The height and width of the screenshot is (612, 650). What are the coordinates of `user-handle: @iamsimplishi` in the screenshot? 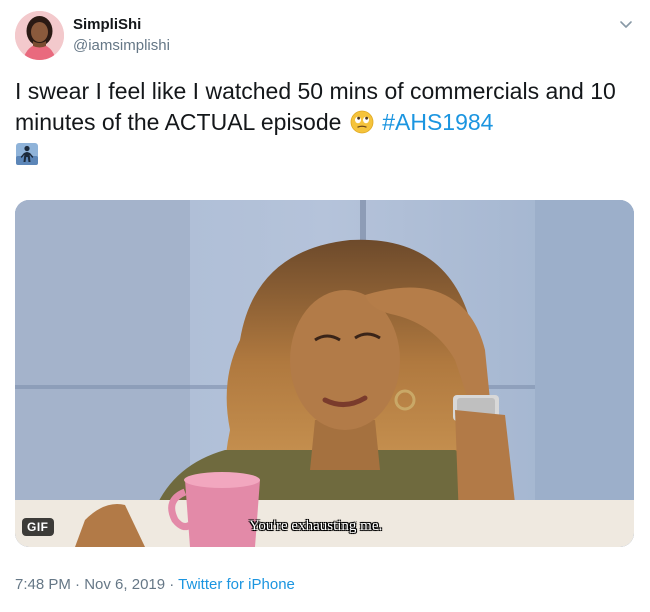 It's located at (121, 45).